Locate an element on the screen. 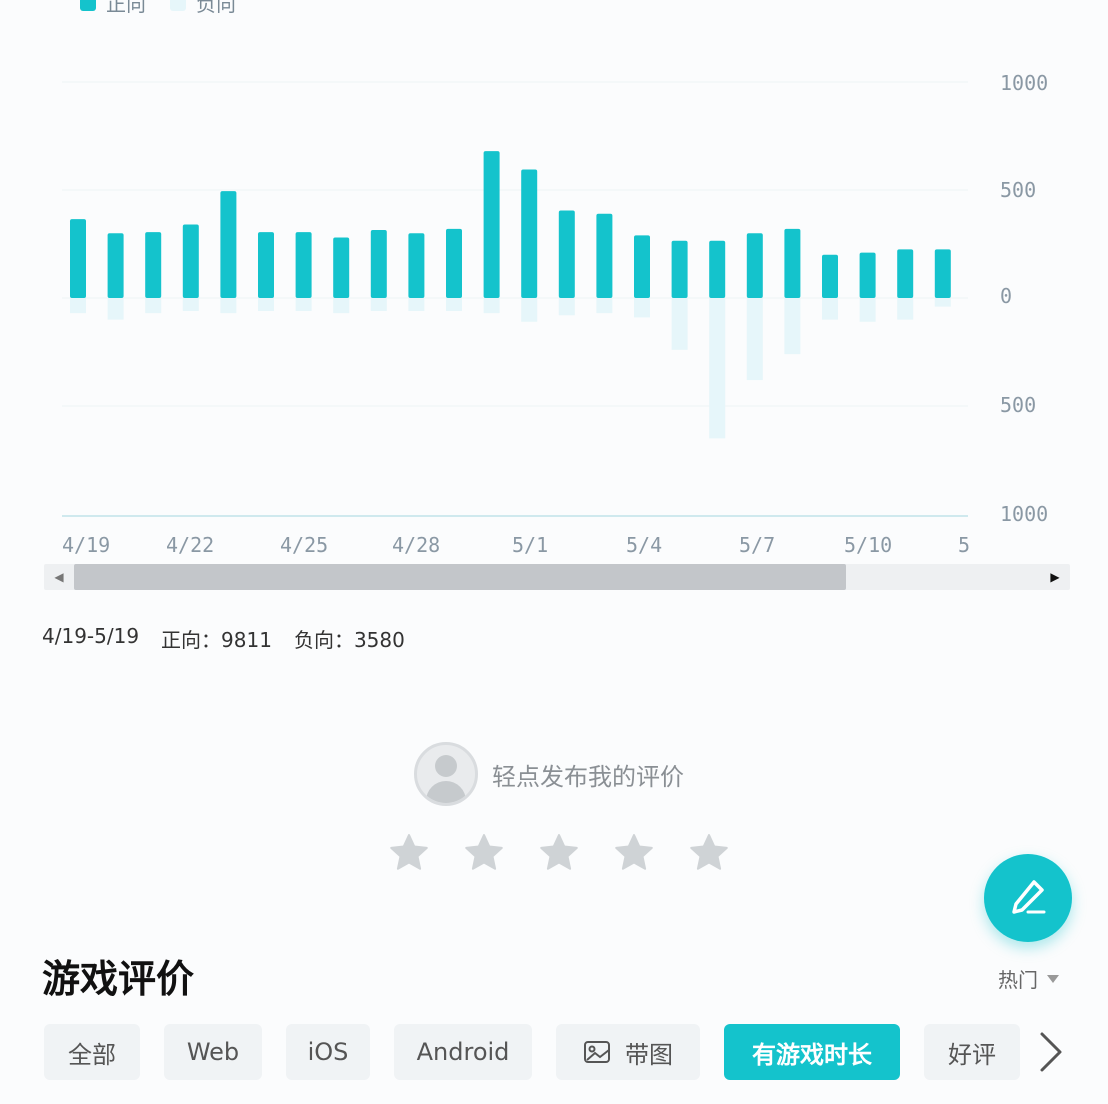  write-review-text: 轻点发布我的评价 is located at coordinates (588, 776).